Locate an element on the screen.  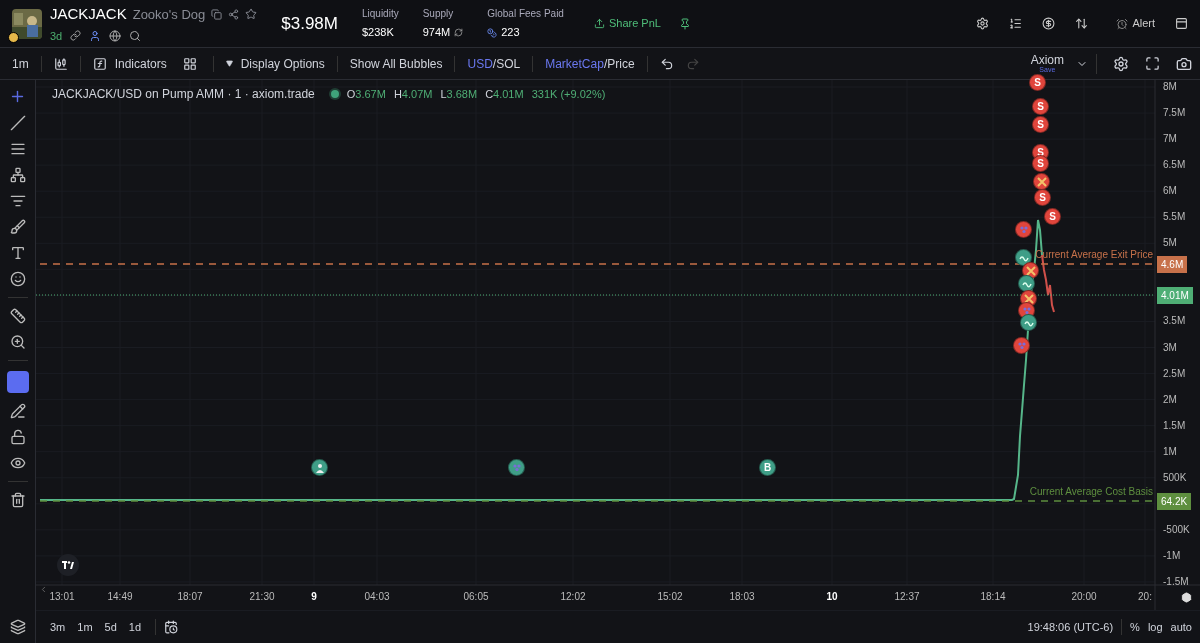
price-tag: 4.01M is located at coordinates (1175, 295).